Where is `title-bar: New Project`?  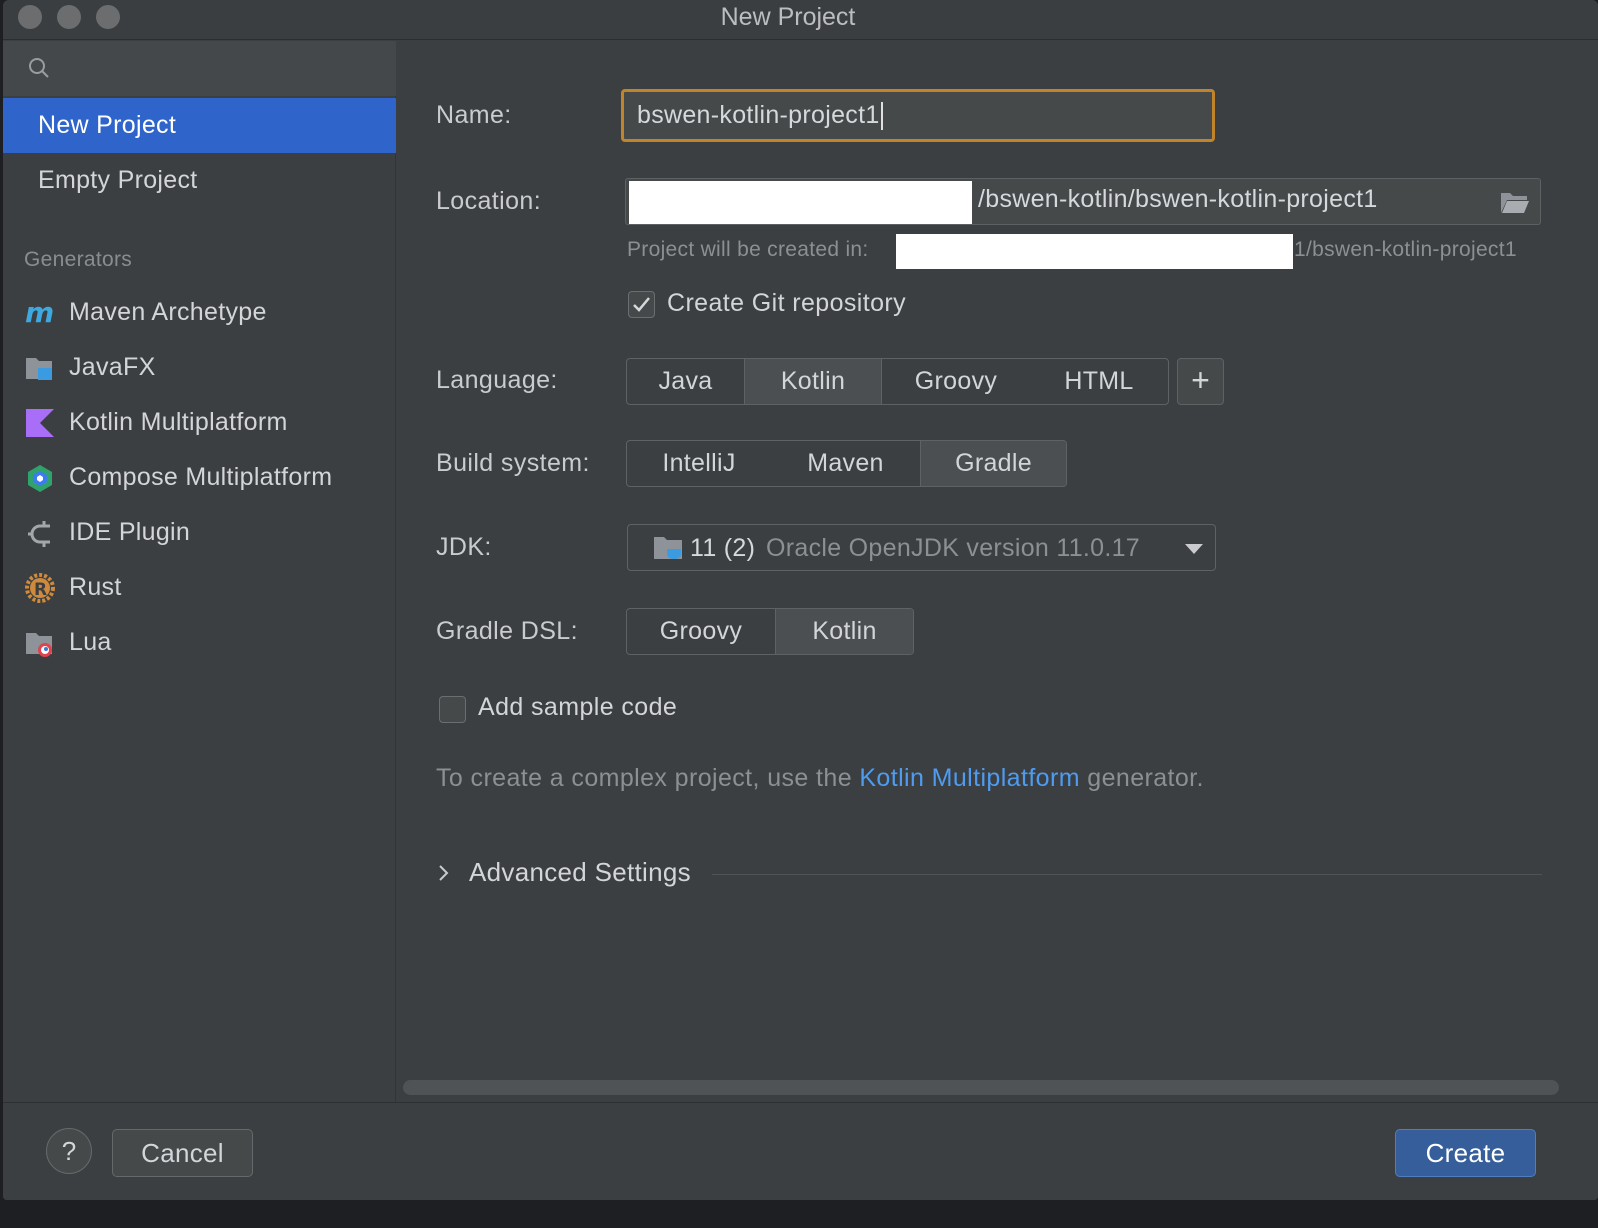
title-bar: New Project is located at coordinates (800, 20).